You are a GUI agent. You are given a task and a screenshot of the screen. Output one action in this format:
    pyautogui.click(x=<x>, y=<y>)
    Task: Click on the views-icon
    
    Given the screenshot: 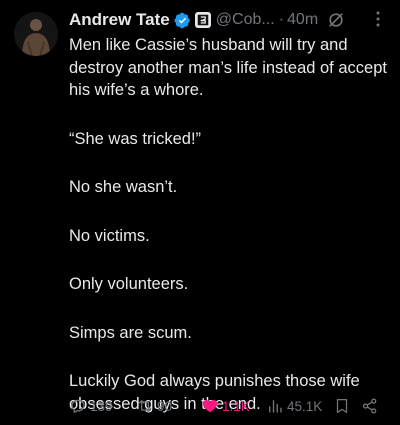 What is the action you would take?
    pyautogui.click(x=275, y=406)
    